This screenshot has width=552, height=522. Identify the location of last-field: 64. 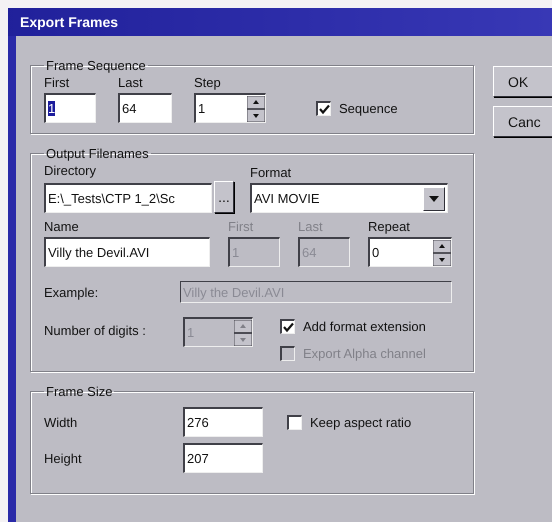
(145, 108).